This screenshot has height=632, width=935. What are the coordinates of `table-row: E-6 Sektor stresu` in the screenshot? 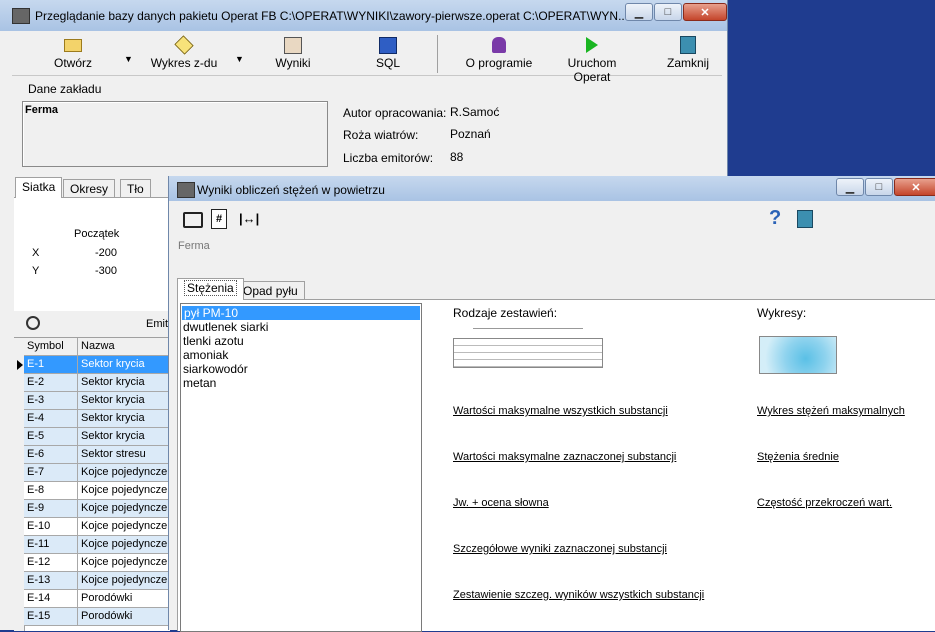 It's located at (97, 455).